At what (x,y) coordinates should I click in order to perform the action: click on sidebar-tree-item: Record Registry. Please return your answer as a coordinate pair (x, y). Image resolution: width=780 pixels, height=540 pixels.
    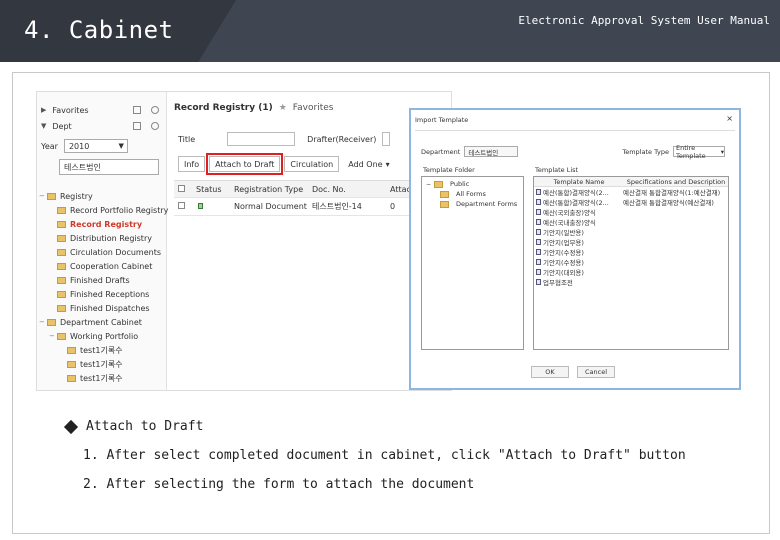
    Looking at the image, I should click on (102, 224).